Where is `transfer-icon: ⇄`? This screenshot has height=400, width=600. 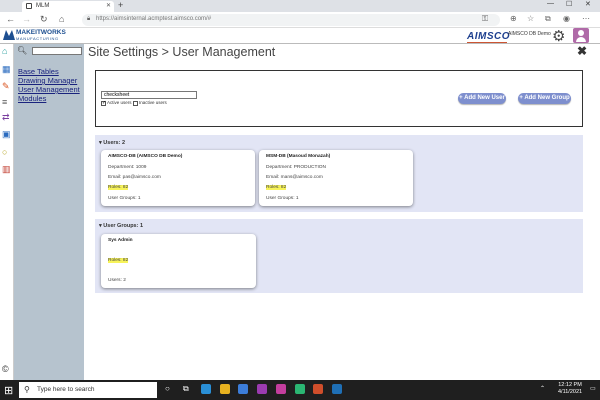 transfer-icon: ⇄ is located at coordinates (6, 117).